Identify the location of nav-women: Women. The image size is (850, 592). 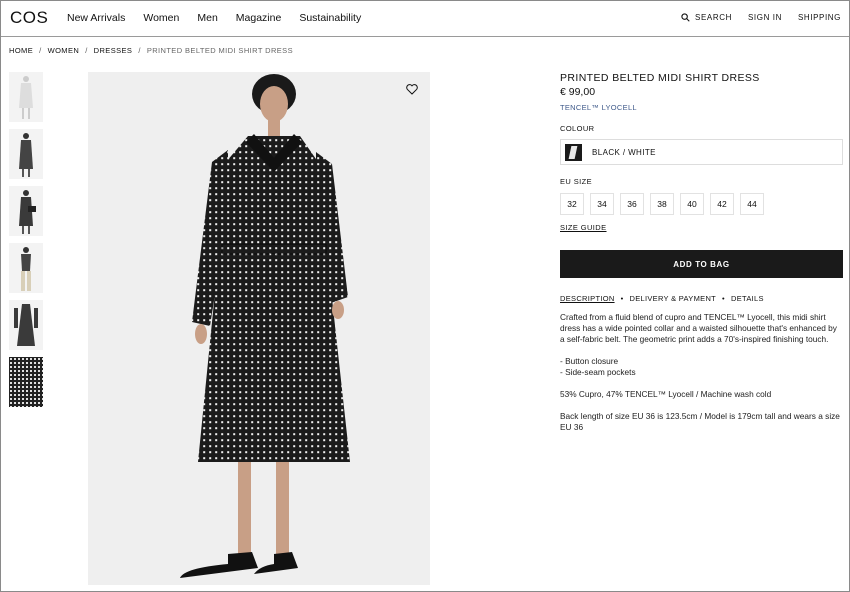
(161, 18).